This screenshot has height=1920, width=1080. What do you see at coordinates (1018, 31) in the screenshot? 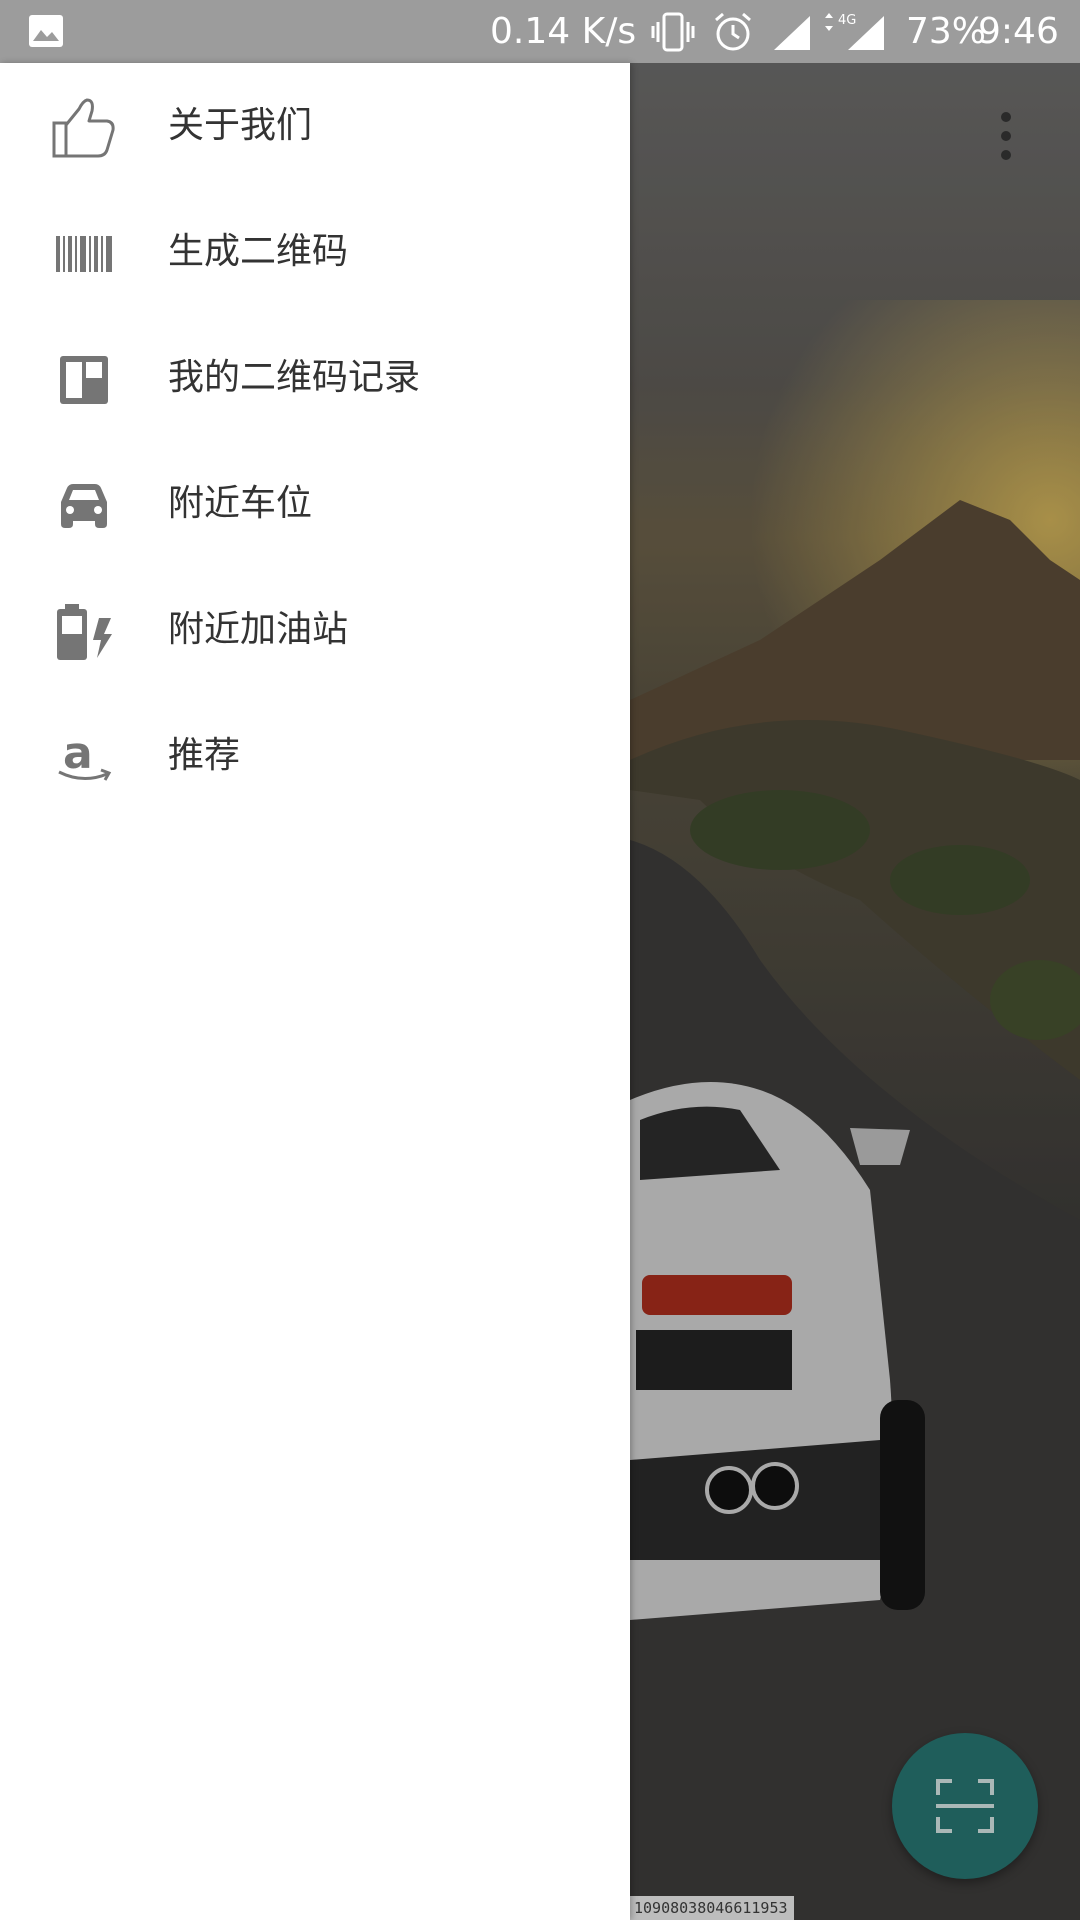
I see `clock: 9:46` at bounding box center [1018, 31].